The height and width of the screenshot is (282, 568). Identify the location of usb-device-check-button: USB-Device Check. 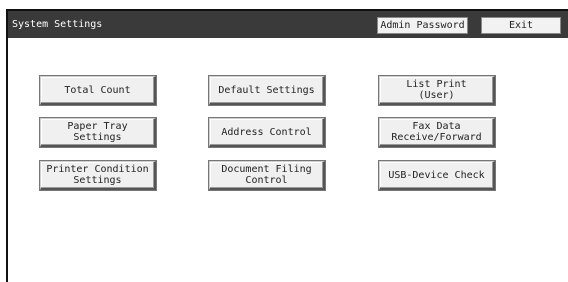
(437, 175).